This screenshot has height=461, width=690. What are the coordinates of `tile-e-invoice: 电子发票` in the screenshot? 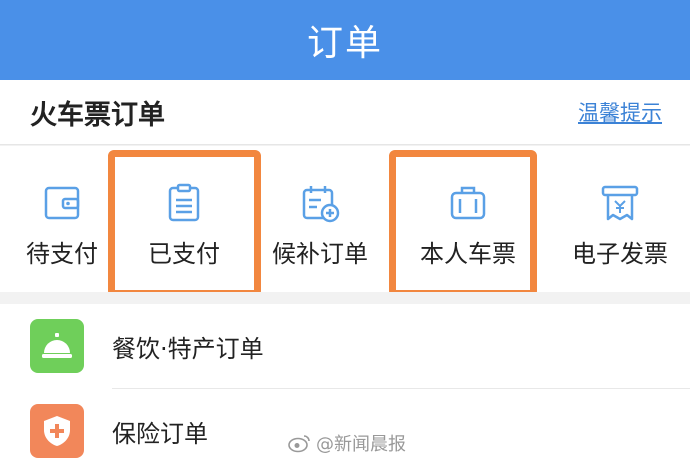 It's located at (620, 219).